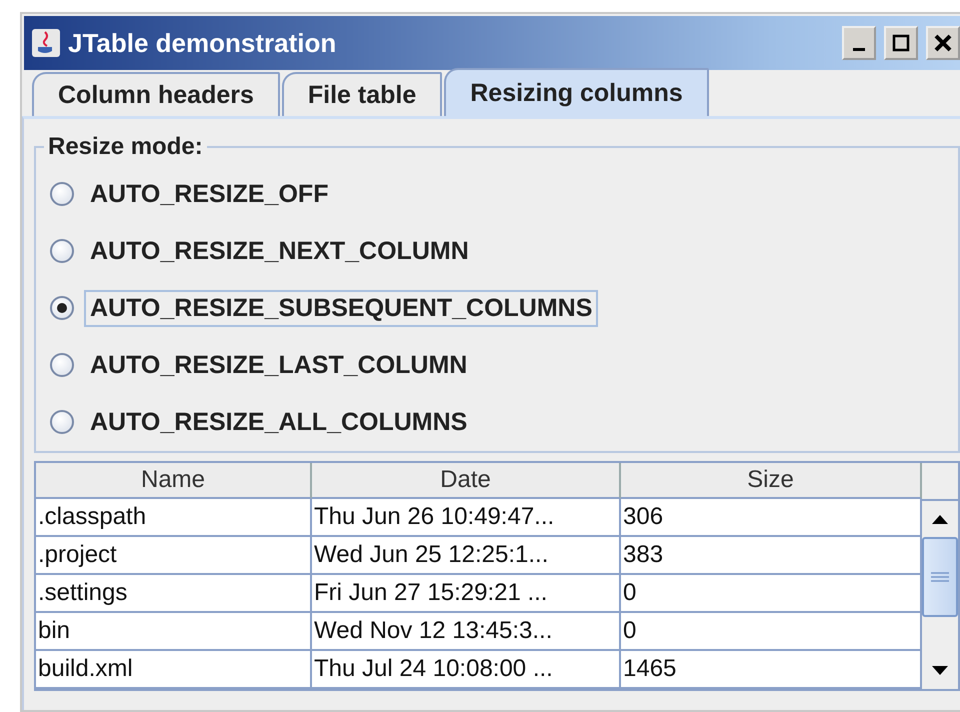  I want to click on grip-icon, so click(940, 577).